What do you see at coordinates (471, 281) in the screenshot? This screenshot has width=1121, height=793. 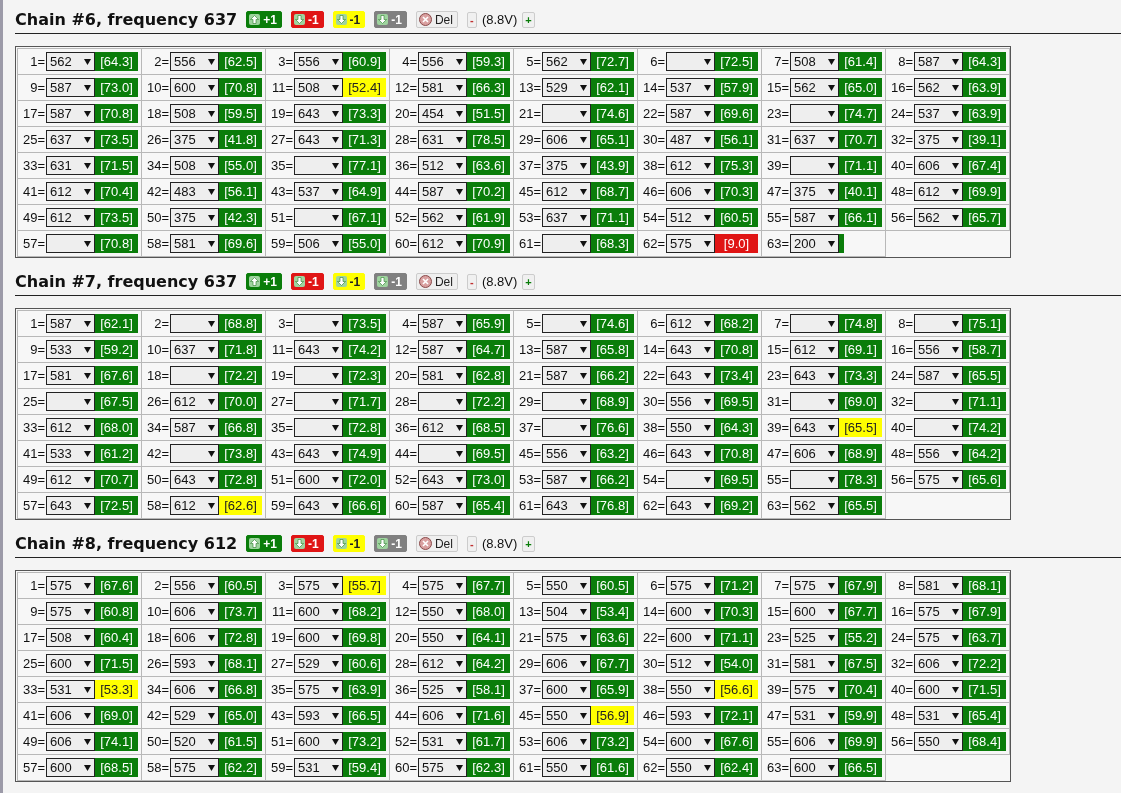 I see `voltage-down-button: -` at bounding box center [471, 281].